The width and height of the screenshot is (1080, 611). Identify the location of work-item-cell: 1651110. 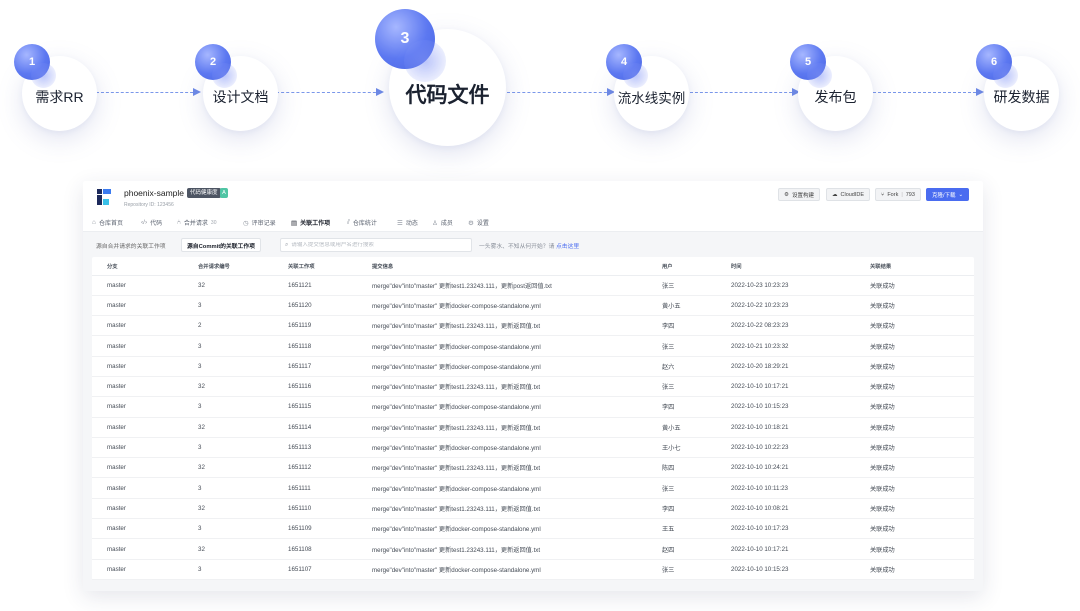
(330, 509).